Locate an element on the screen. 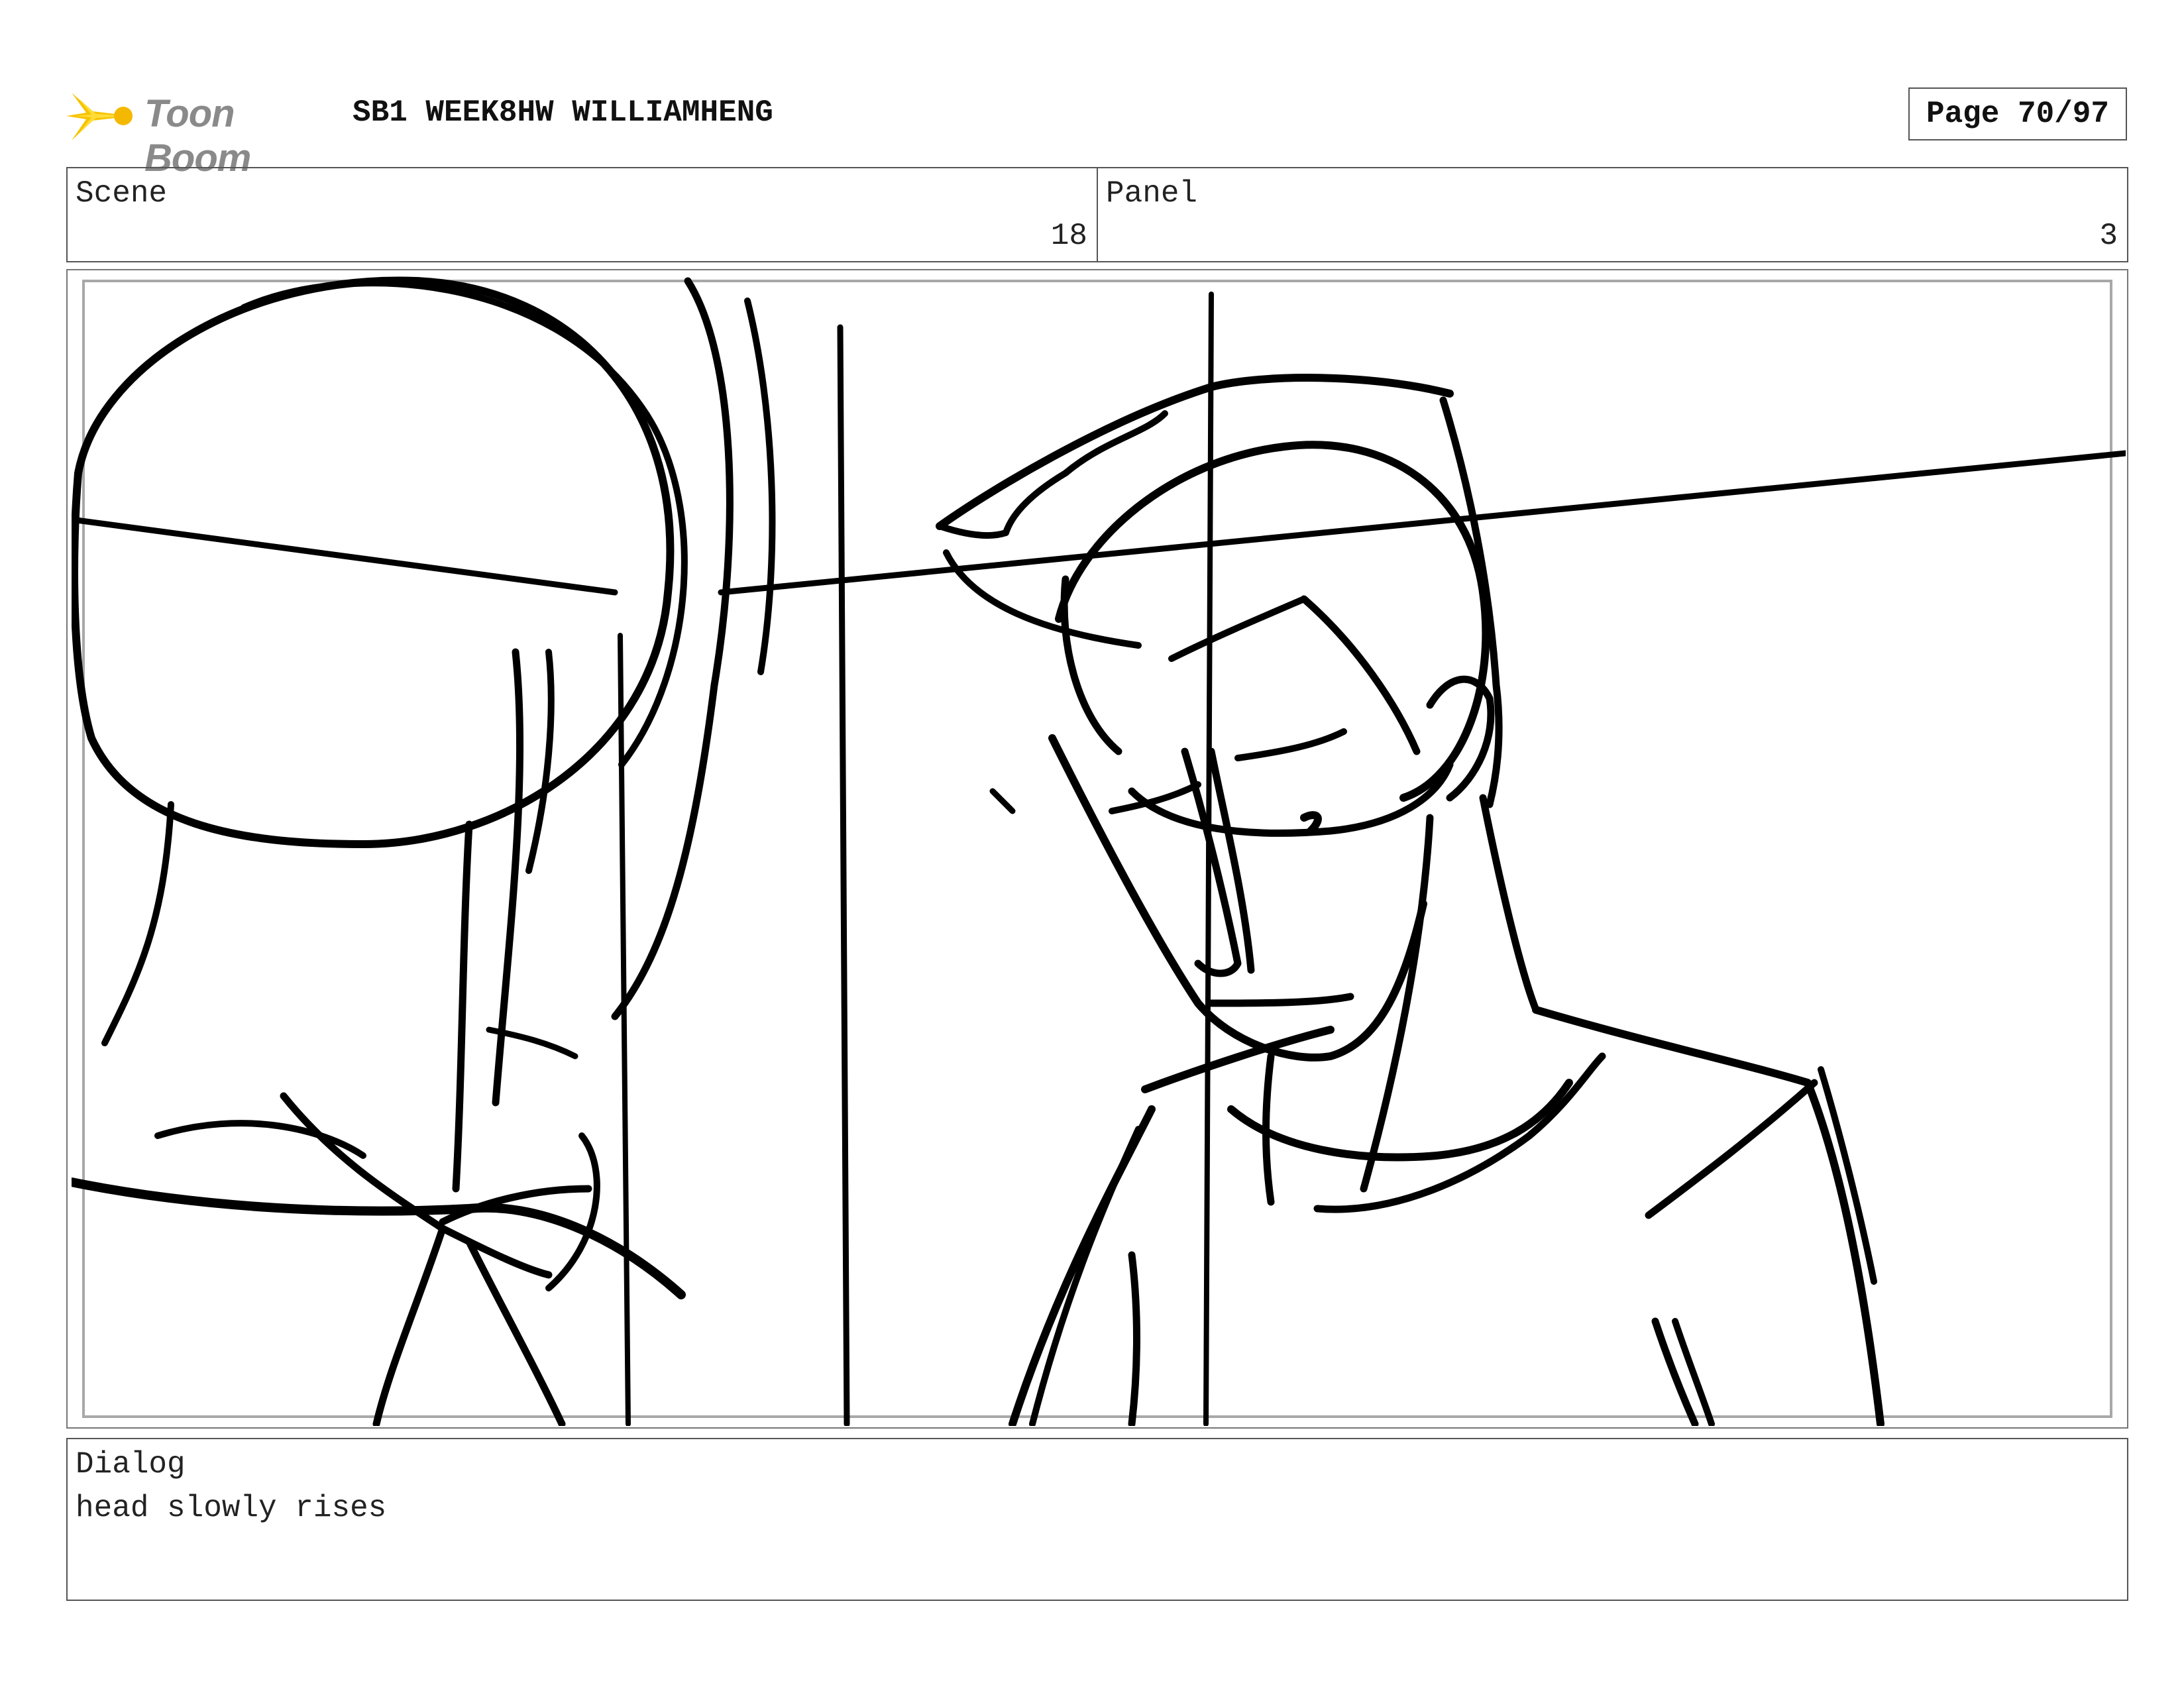 Image resolution: width=2184 pixels, height=1691 pixels. page-number: Page 70/97 is located at coordinates (2017, 113).